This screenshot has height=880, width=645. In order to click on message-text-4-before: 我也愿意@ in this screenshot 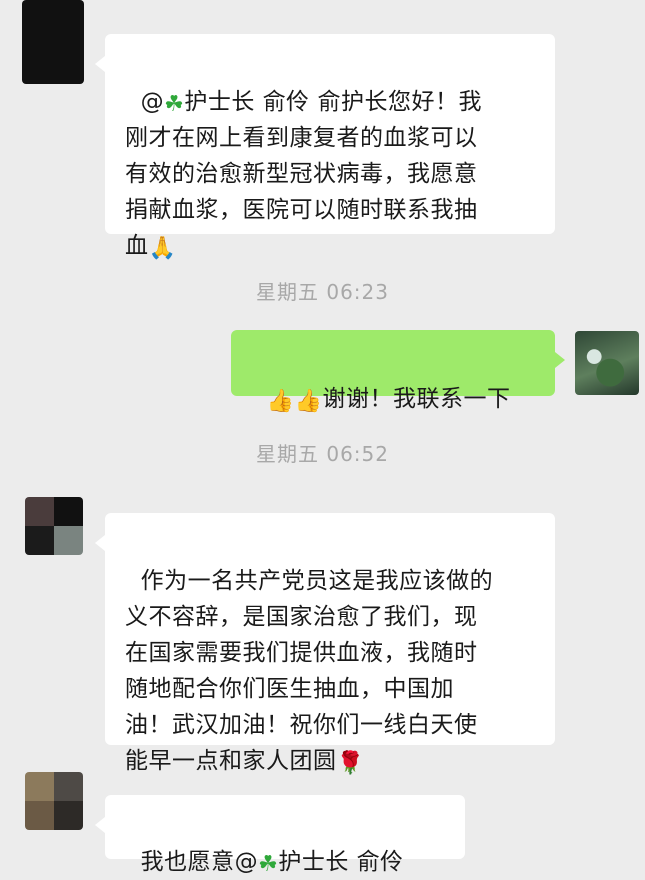, I will do `click(199, 862)`.